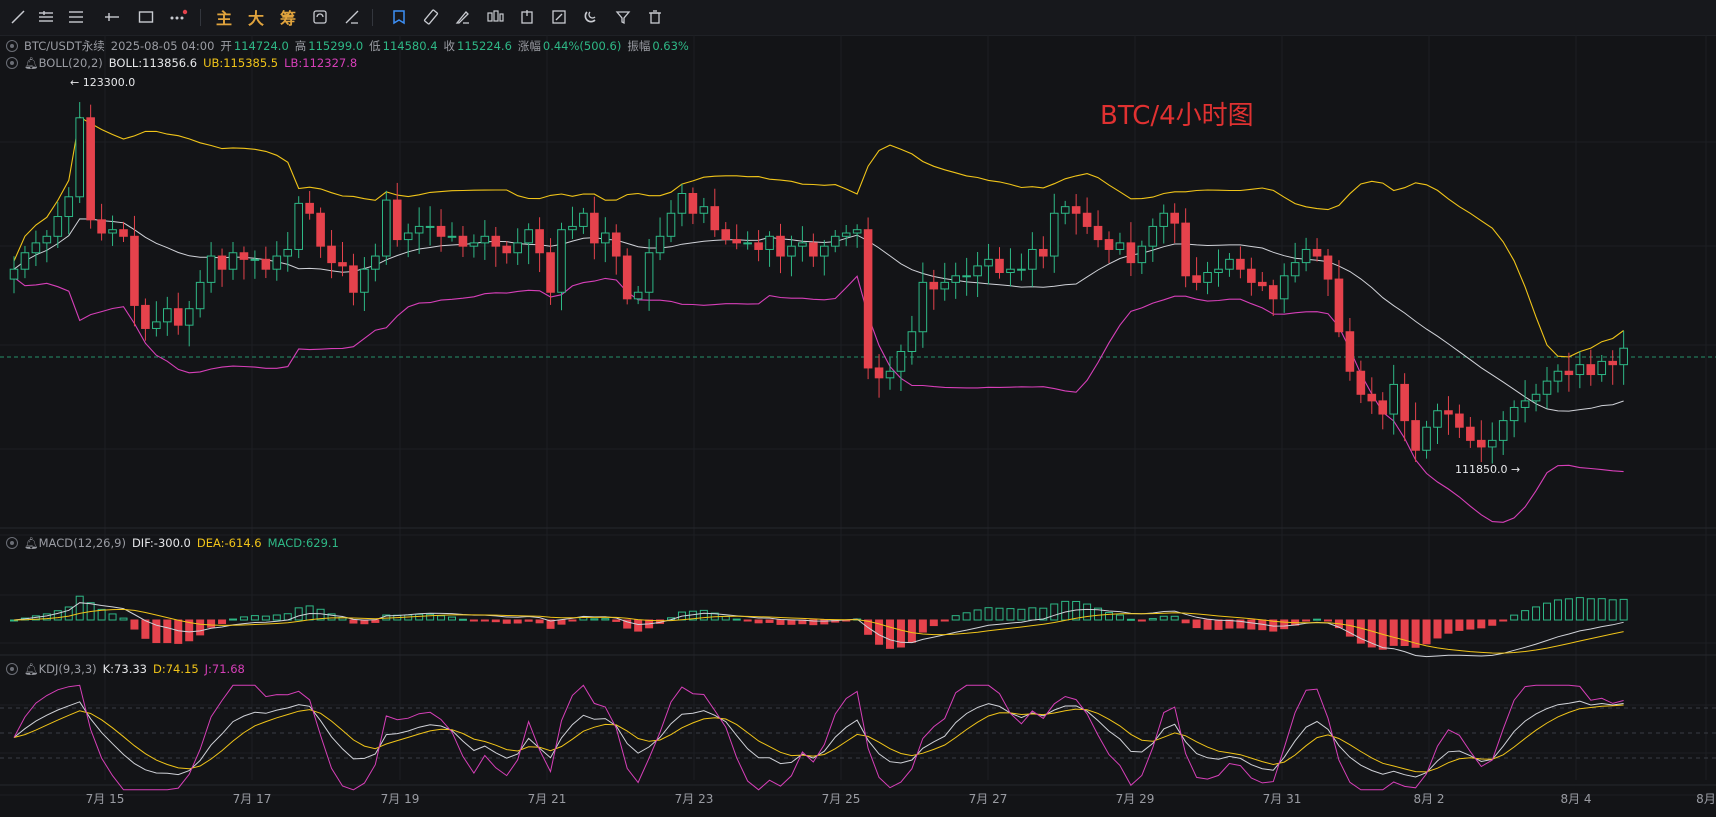 The height and width of the screenshot is (817, 1716). I want to click on more-icon, so click(178, 17).